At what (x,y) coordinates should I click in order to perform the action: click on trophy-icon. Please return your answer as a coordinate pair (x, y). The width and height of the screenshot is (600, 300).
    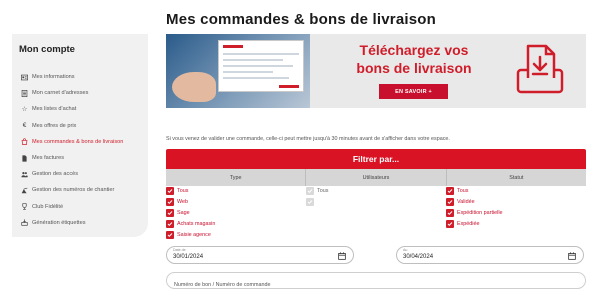
    Looking at the image, I should click on (24, 206).